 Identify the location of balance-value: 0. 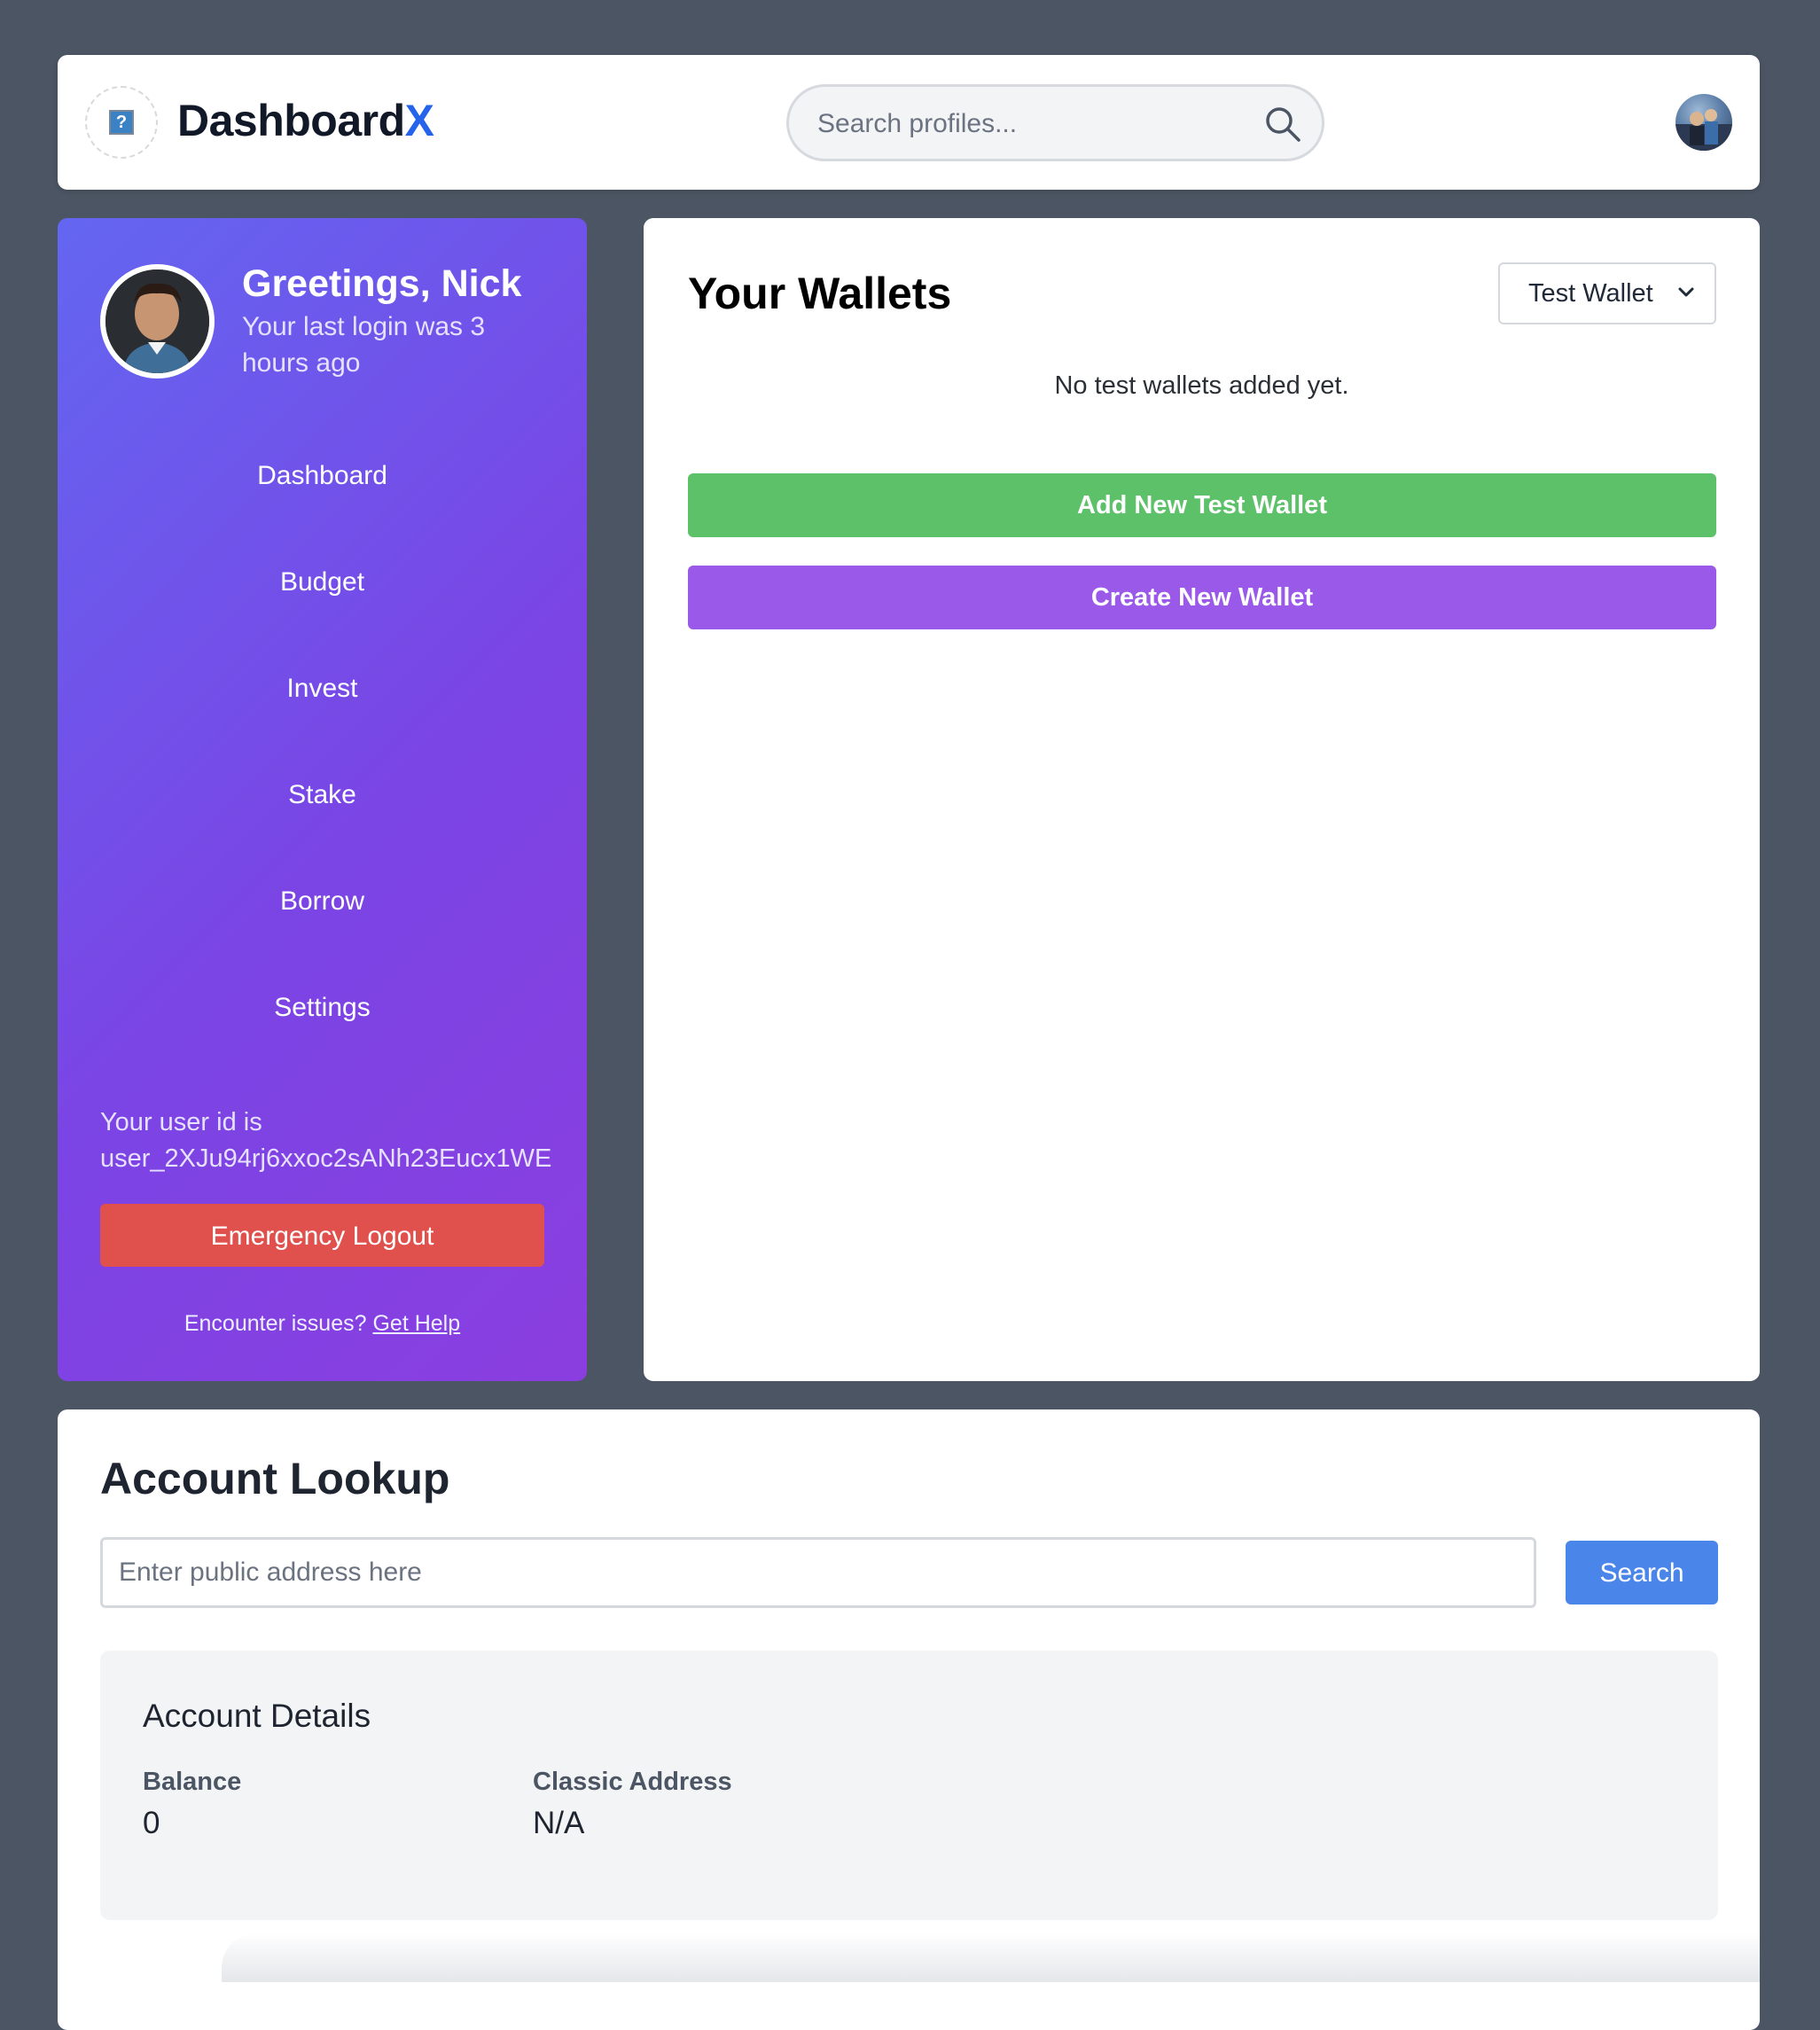
(151, 1823).